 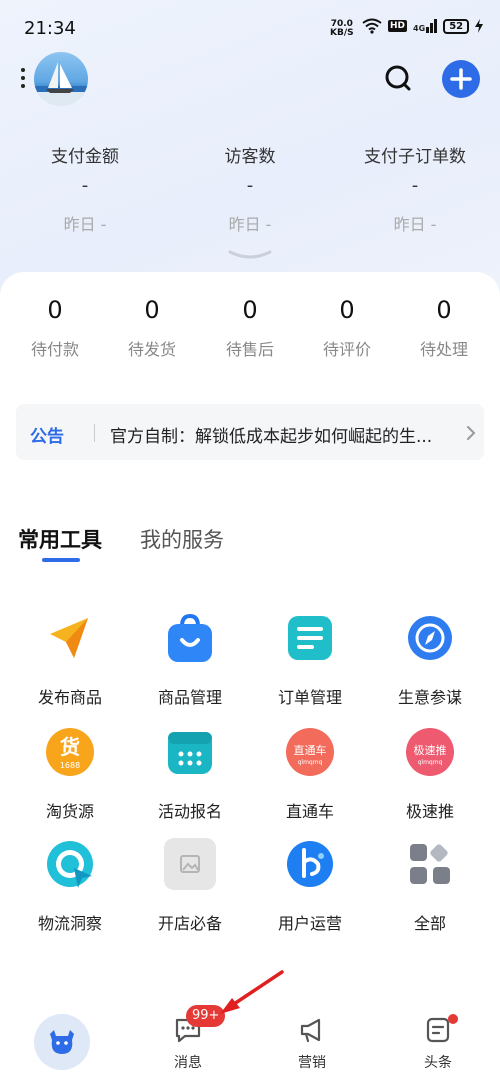 I want to click on nav-headlines: 头条, so click(x=438, y=1044).